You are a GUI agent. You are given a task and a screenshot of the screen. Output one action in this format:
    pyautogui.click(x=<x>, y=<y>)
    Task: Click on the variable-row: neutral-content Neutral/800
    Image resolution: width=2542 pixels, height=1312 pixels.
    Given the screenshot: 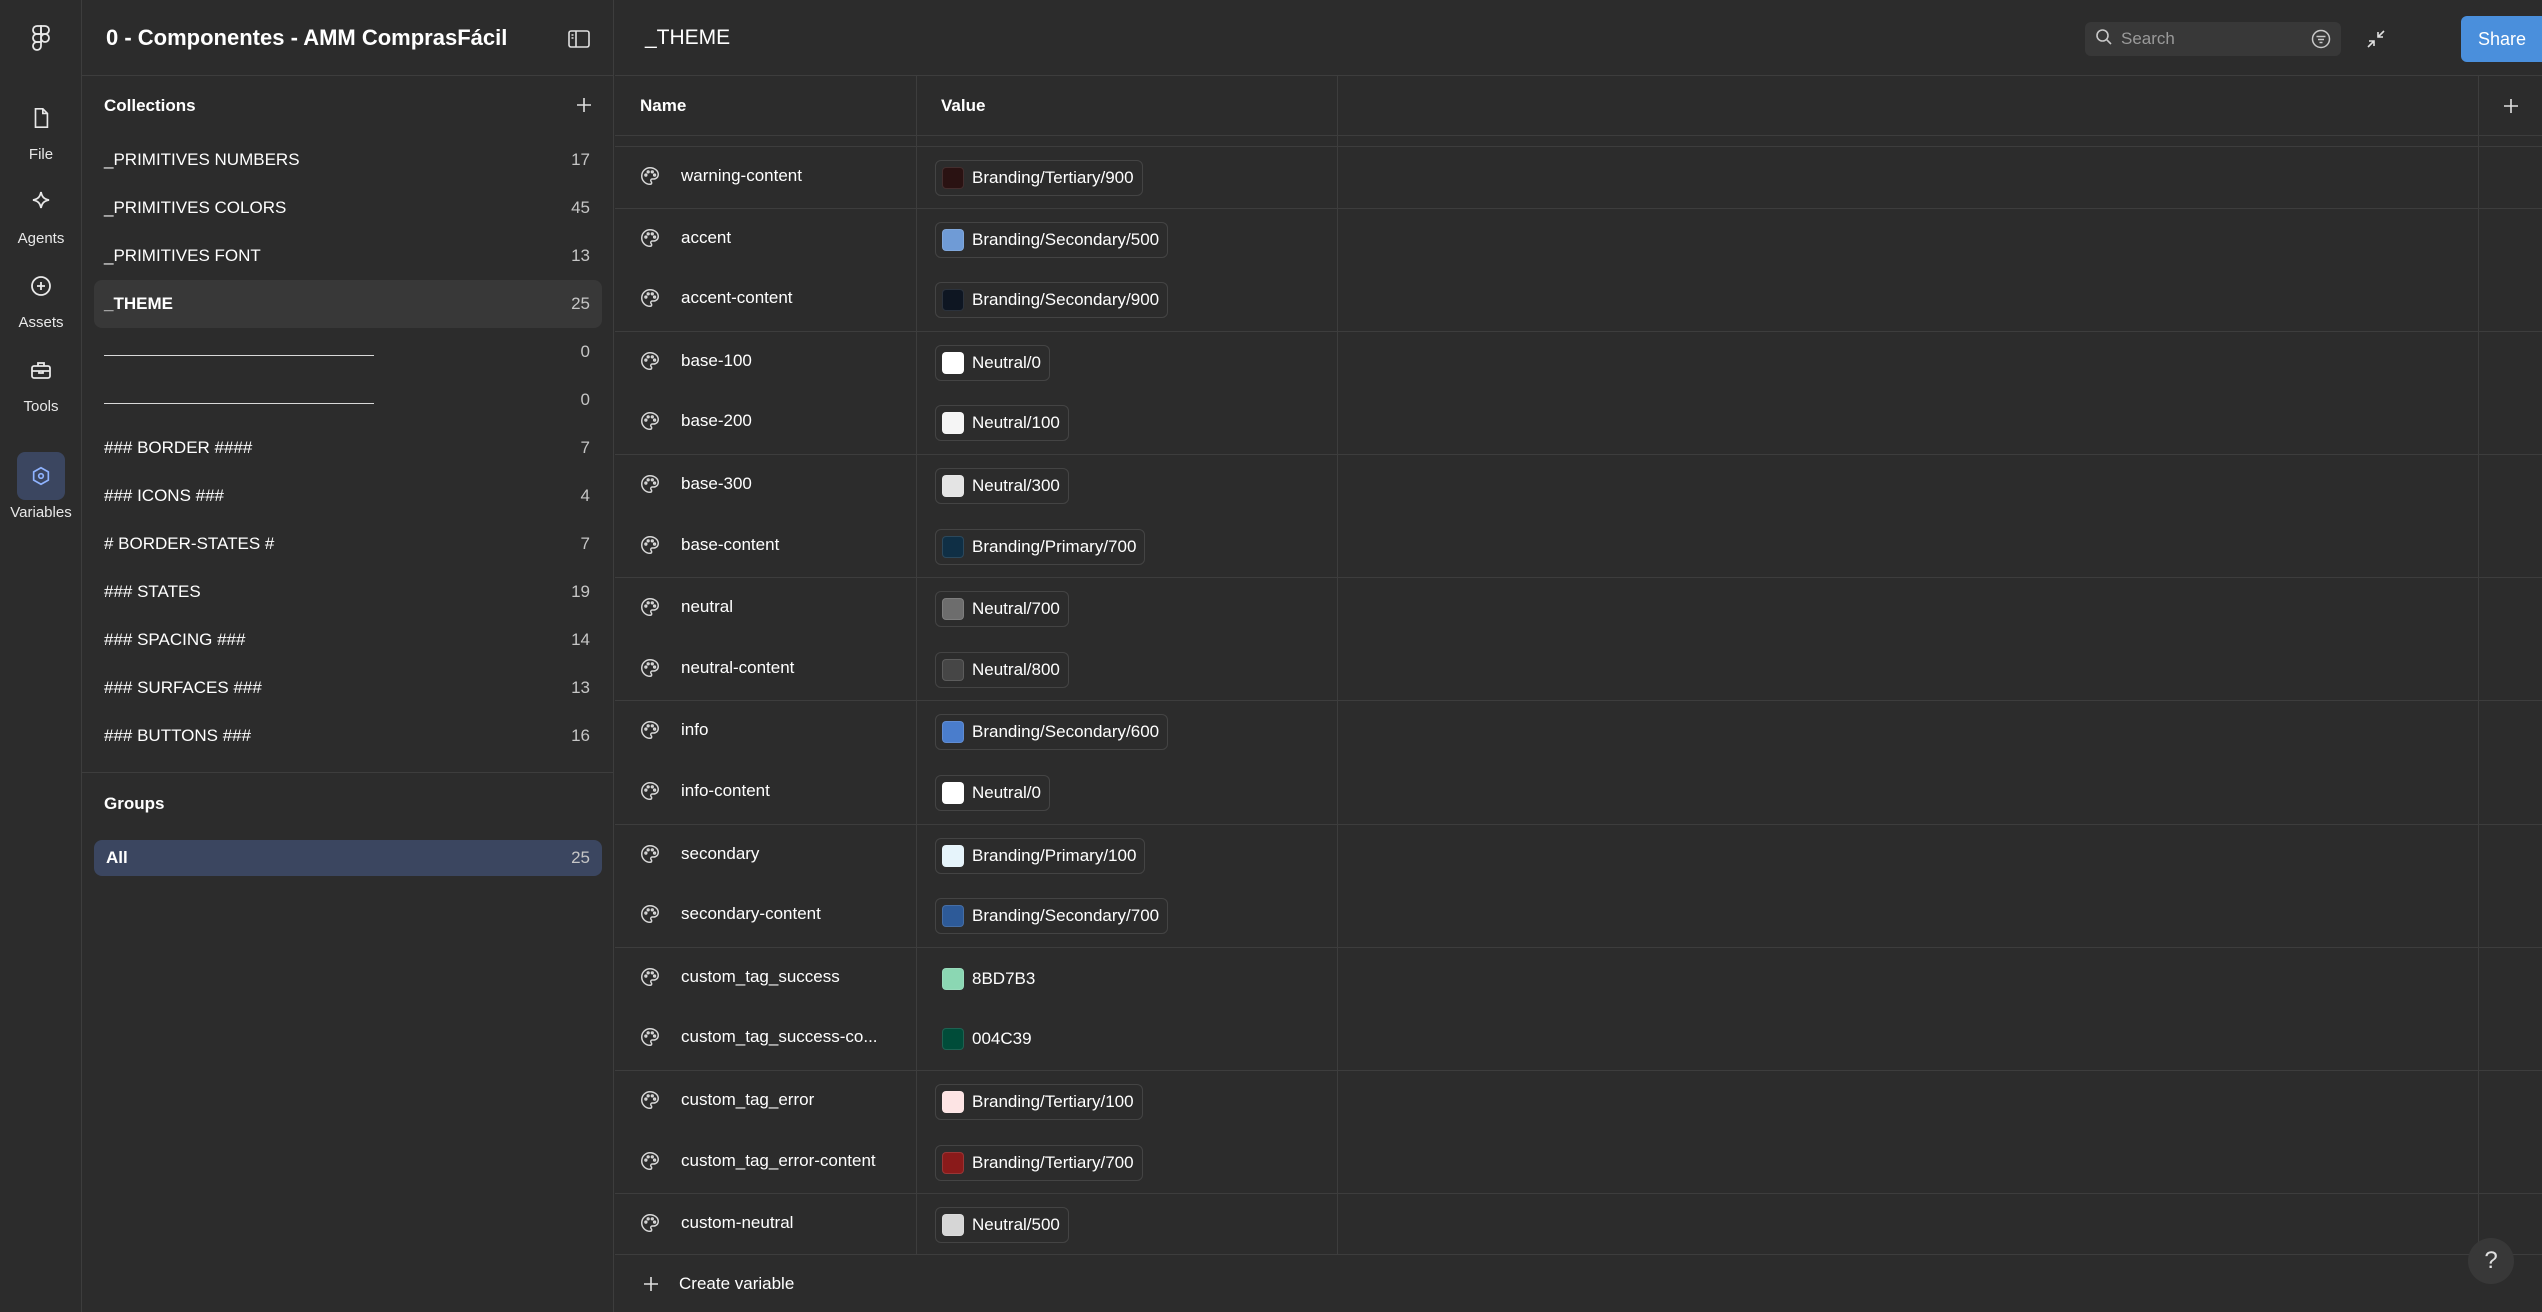 What is the action you would take?
    pyautogui.click(x=1578, y=670)
    